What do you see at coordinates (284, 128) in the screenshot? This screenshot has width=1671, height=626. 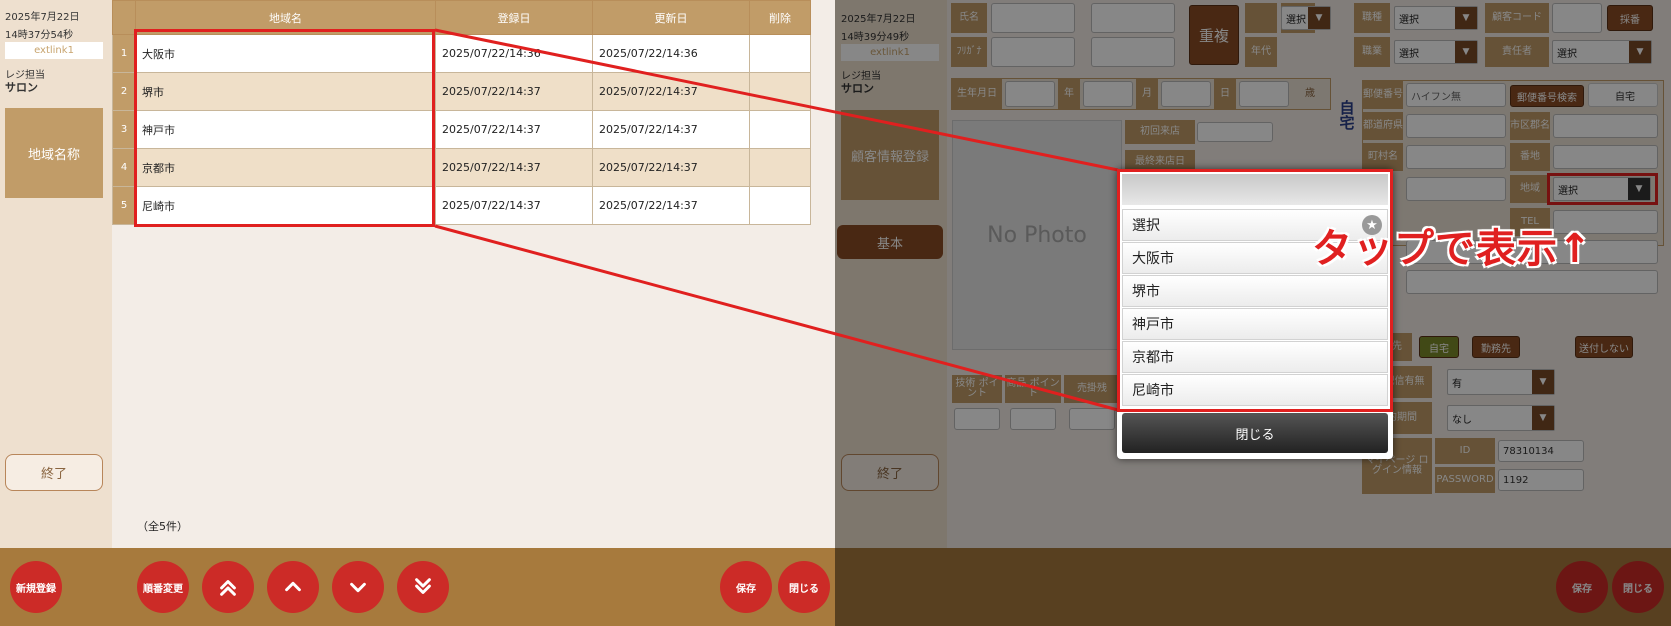 I see `highlight-region-column` at bounding box center [284, 128].